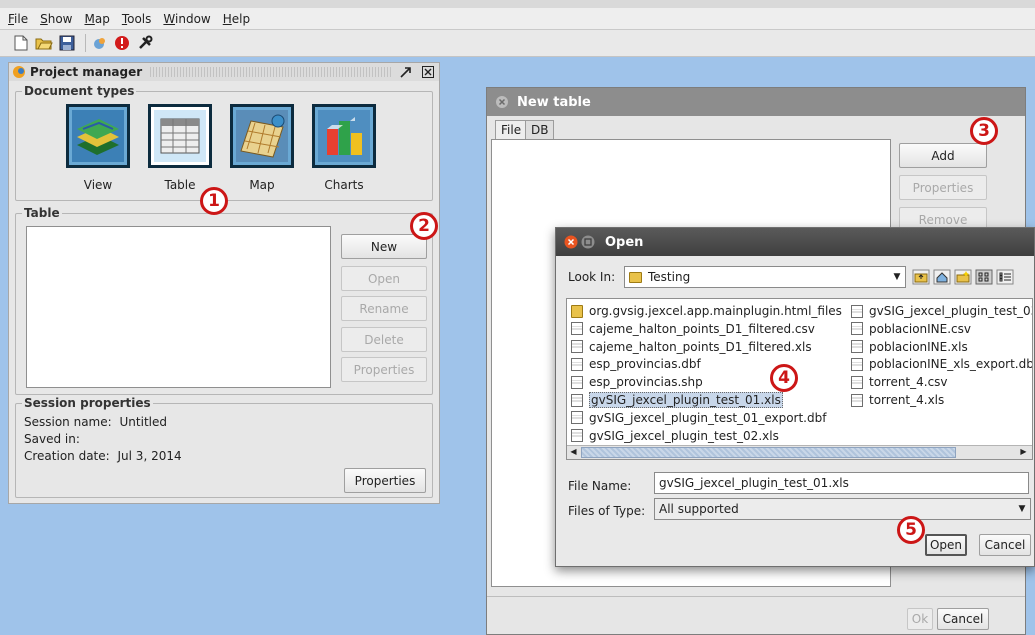 Image resolution: width=1035 pixels, height=635 pixels. I want to click on menu-mnemonic: F, so click(11, 18).